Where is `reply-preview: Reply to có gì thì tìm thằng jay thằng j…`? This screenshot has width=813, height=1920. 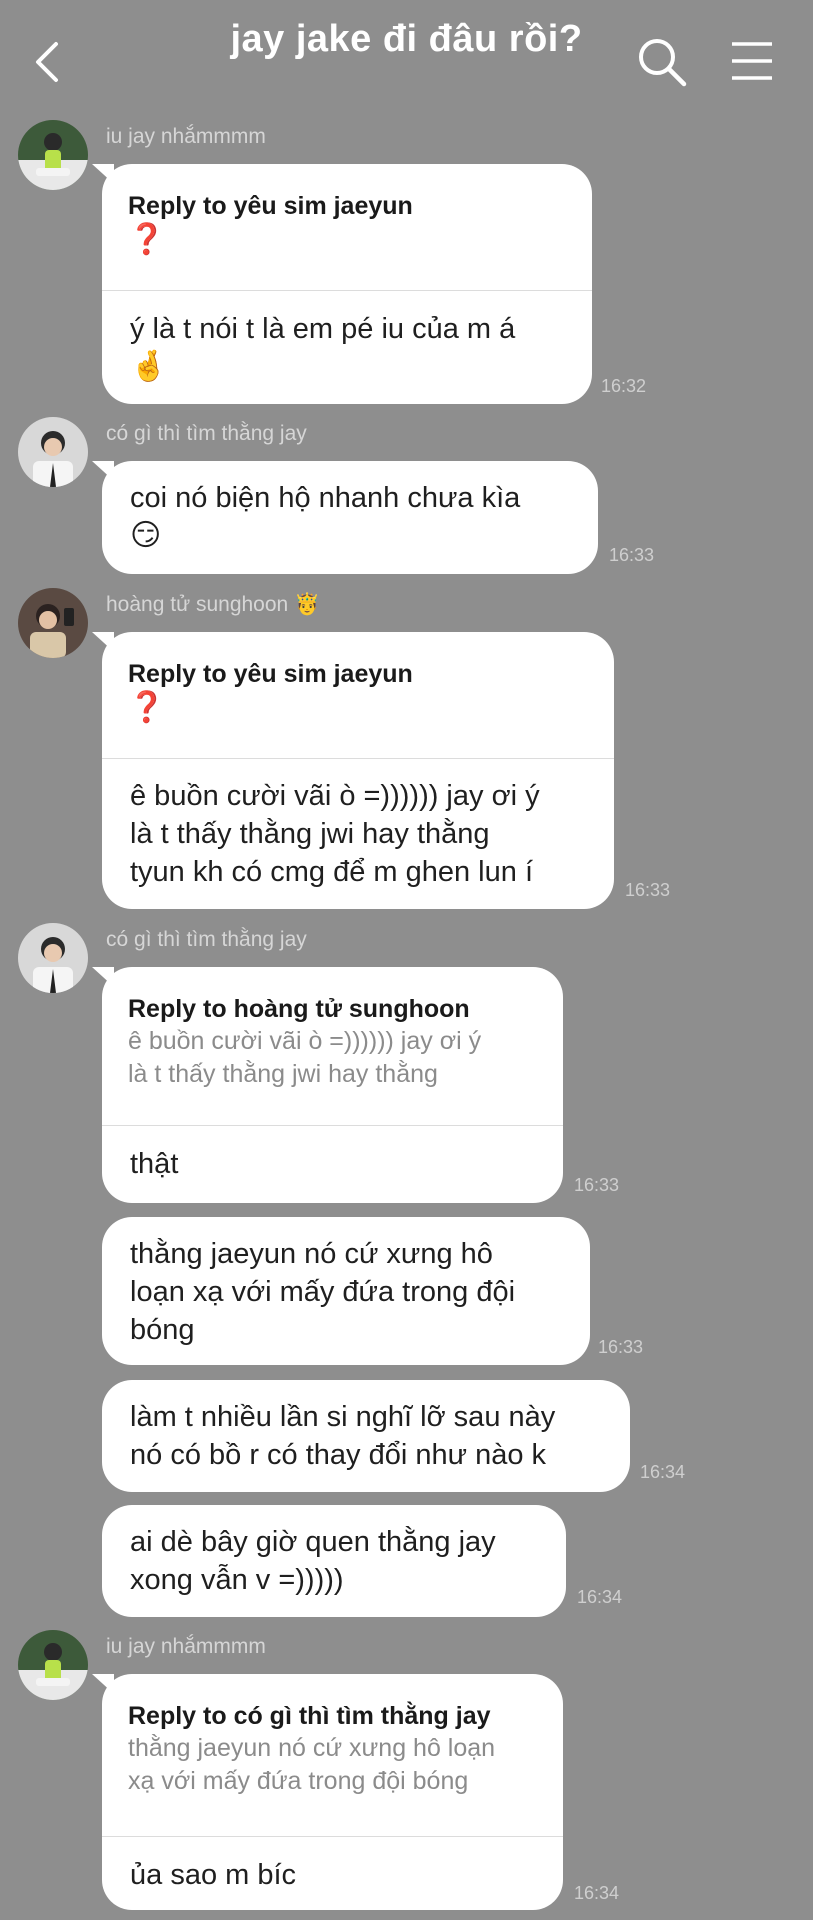
reply-preview: Reply to có gì thì tìm thằng jay thằng j… is located at coordinates (332, 1736).